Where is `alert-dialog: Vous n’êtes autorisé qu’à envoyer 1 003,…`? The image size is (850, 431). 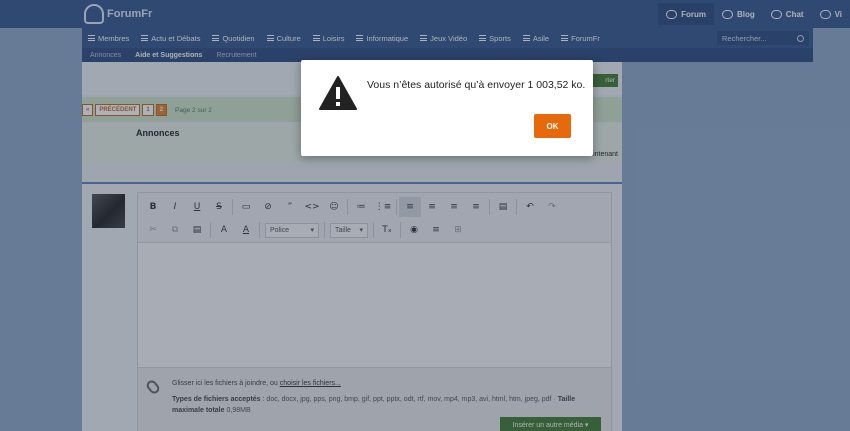 alert-dialog: Vous n’êtes autorisé qu’à envoyer 1 003,… is located at coordinates (447, 108).